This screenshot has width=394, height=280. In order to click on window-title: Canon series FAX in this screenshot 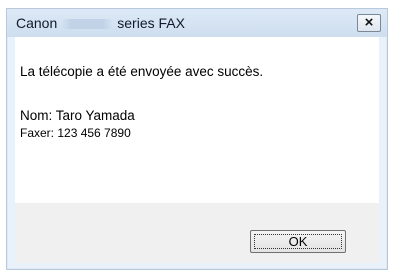, I will do `click(100, 23)`.